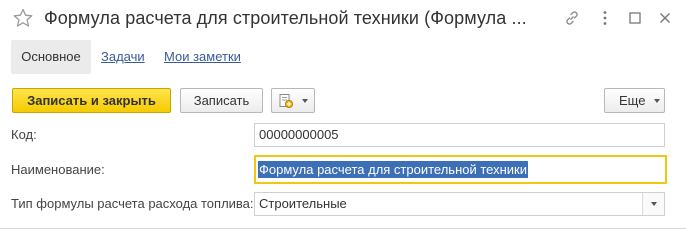  Describe the element at coordinates (91, 100) in the screenshot. I see `save-and-close-button: Записать и закрыть` at that location.